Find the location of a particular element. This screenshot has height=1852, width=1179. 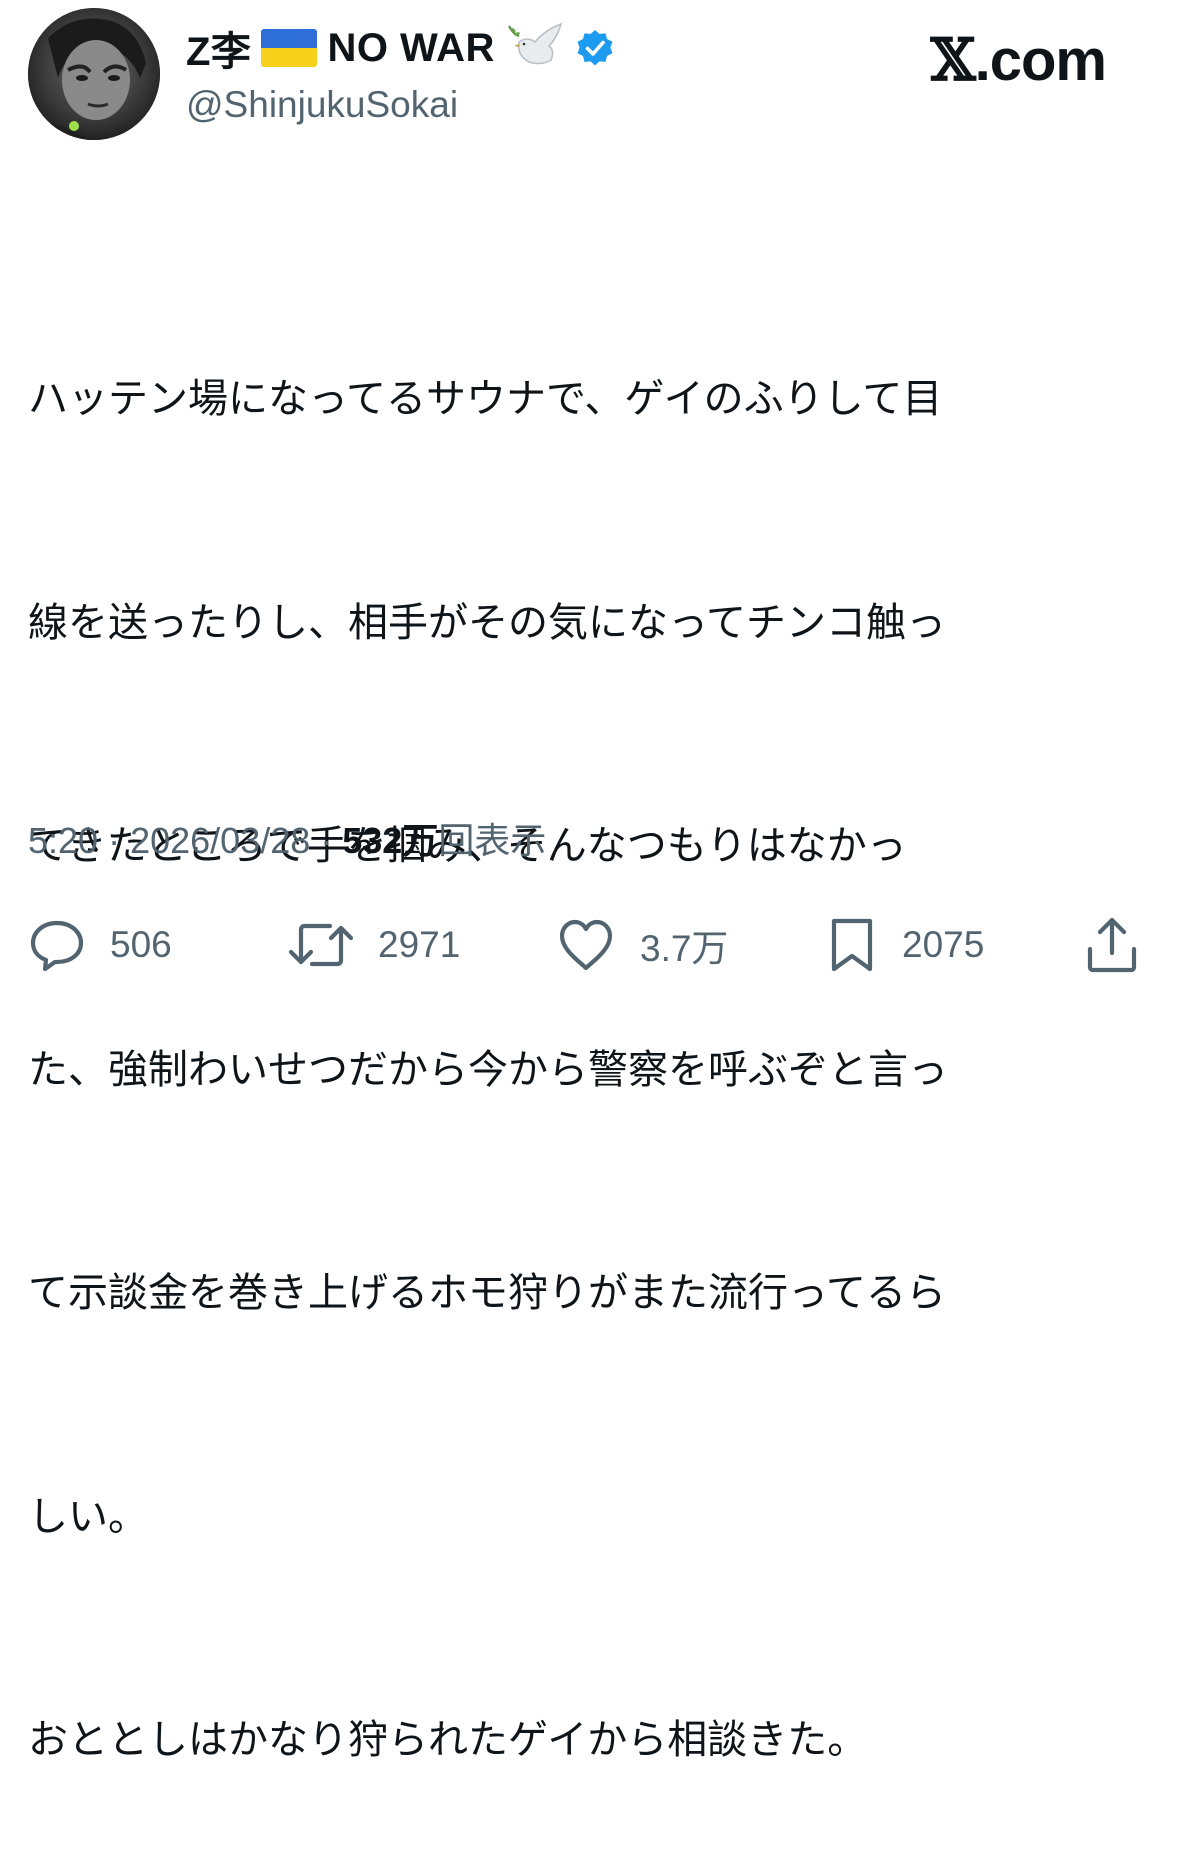

like-button: 3.7万 is located at coordinates (642, 945).